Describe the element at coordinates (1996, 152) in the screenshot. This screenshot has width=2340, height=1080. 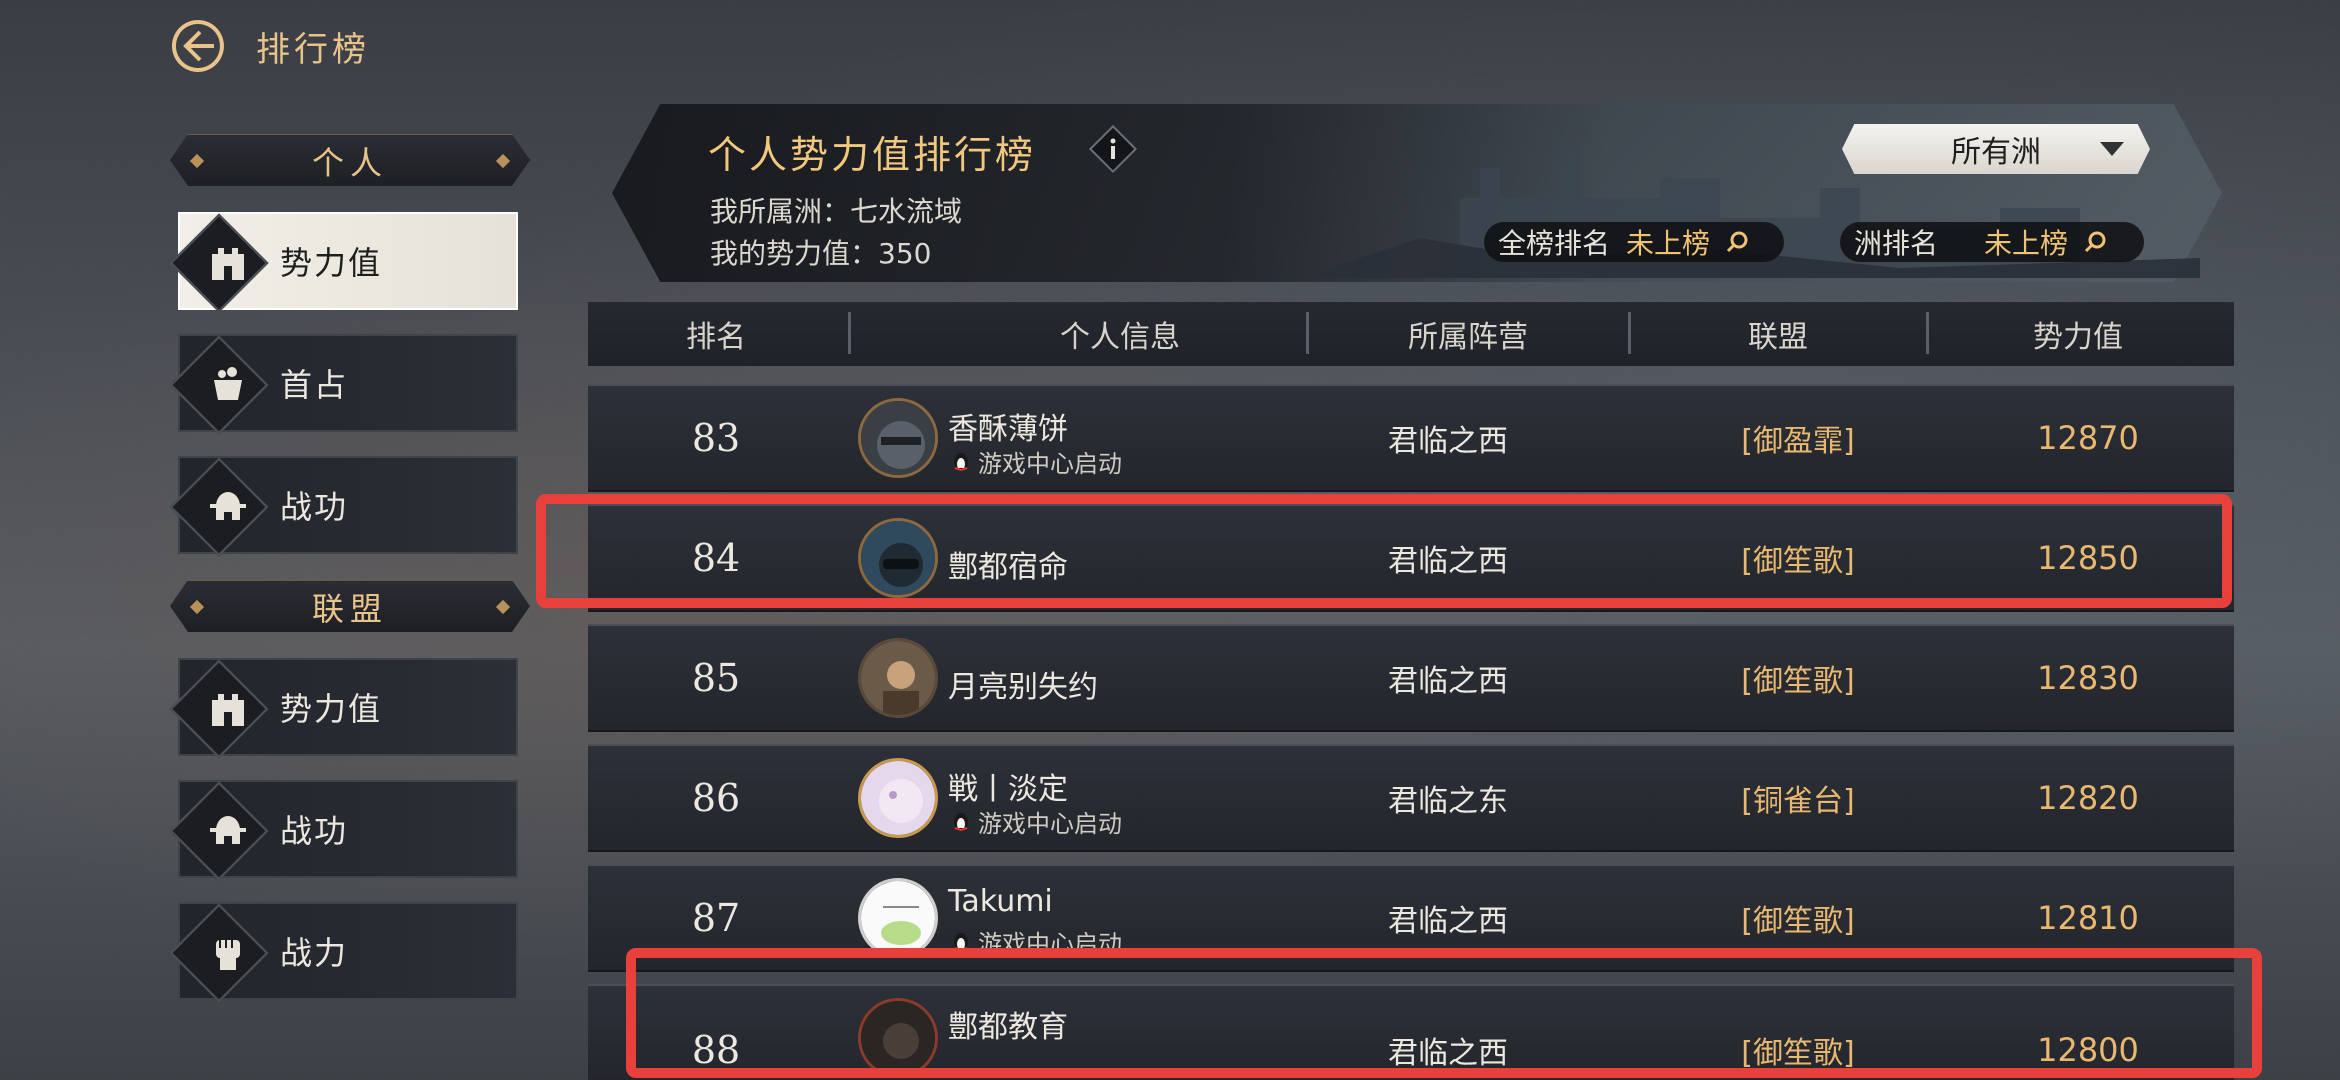
I see `region-select-value: 所有洲` at that location.